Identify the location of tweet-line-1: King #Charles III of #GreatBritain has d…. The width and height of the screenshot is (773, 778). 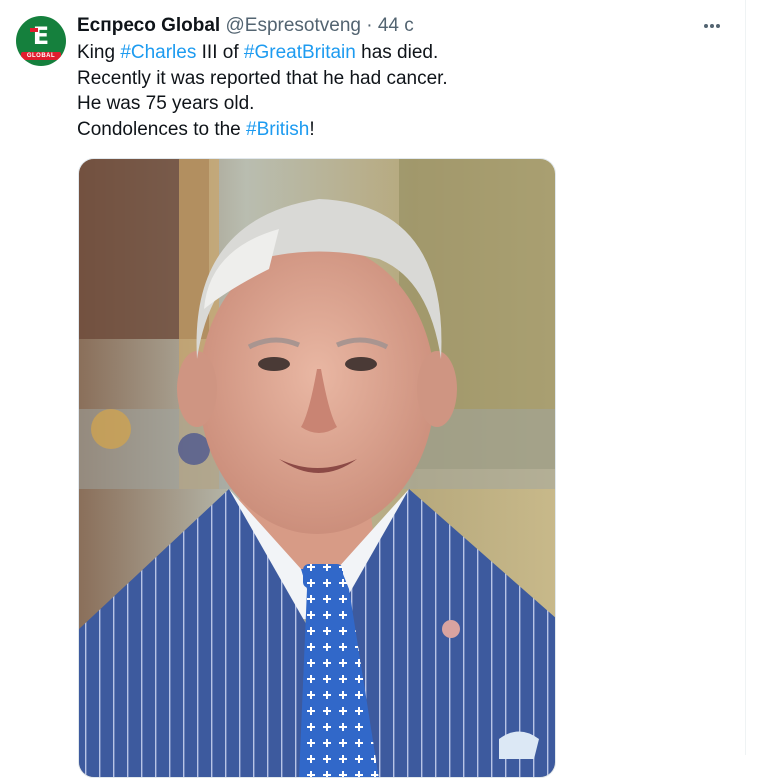
(402, 53).